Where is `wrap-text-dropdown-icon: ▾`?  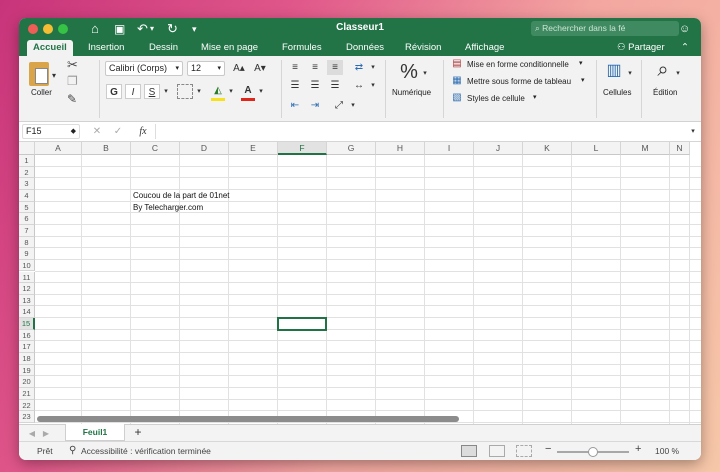 wrap-text-dropdown-icon: ▾ is located at coordinates (373, 67).